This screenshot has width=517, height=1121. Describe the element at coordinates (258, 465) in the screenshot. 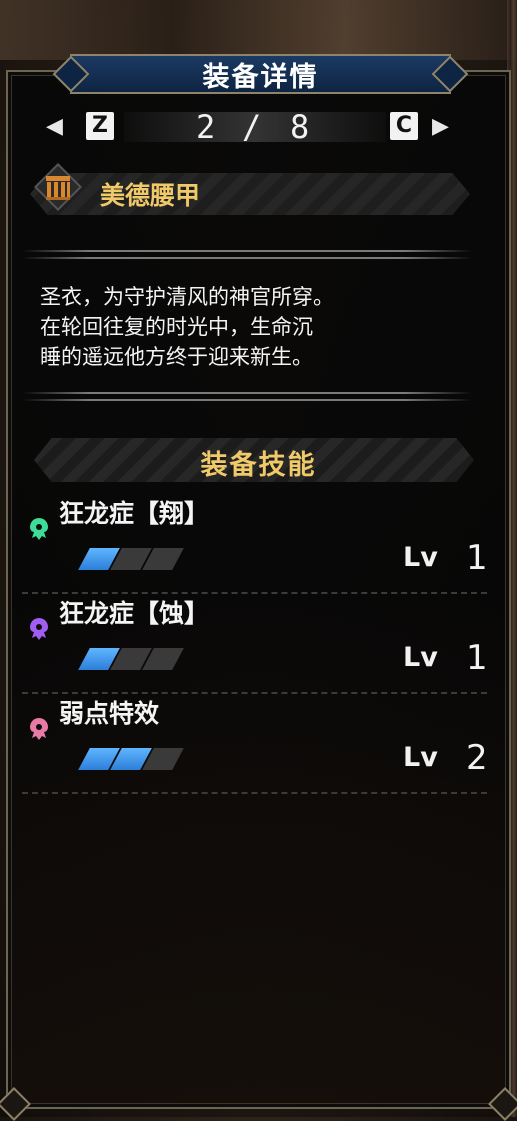

I see `skills-title: 装备技能` at that location.